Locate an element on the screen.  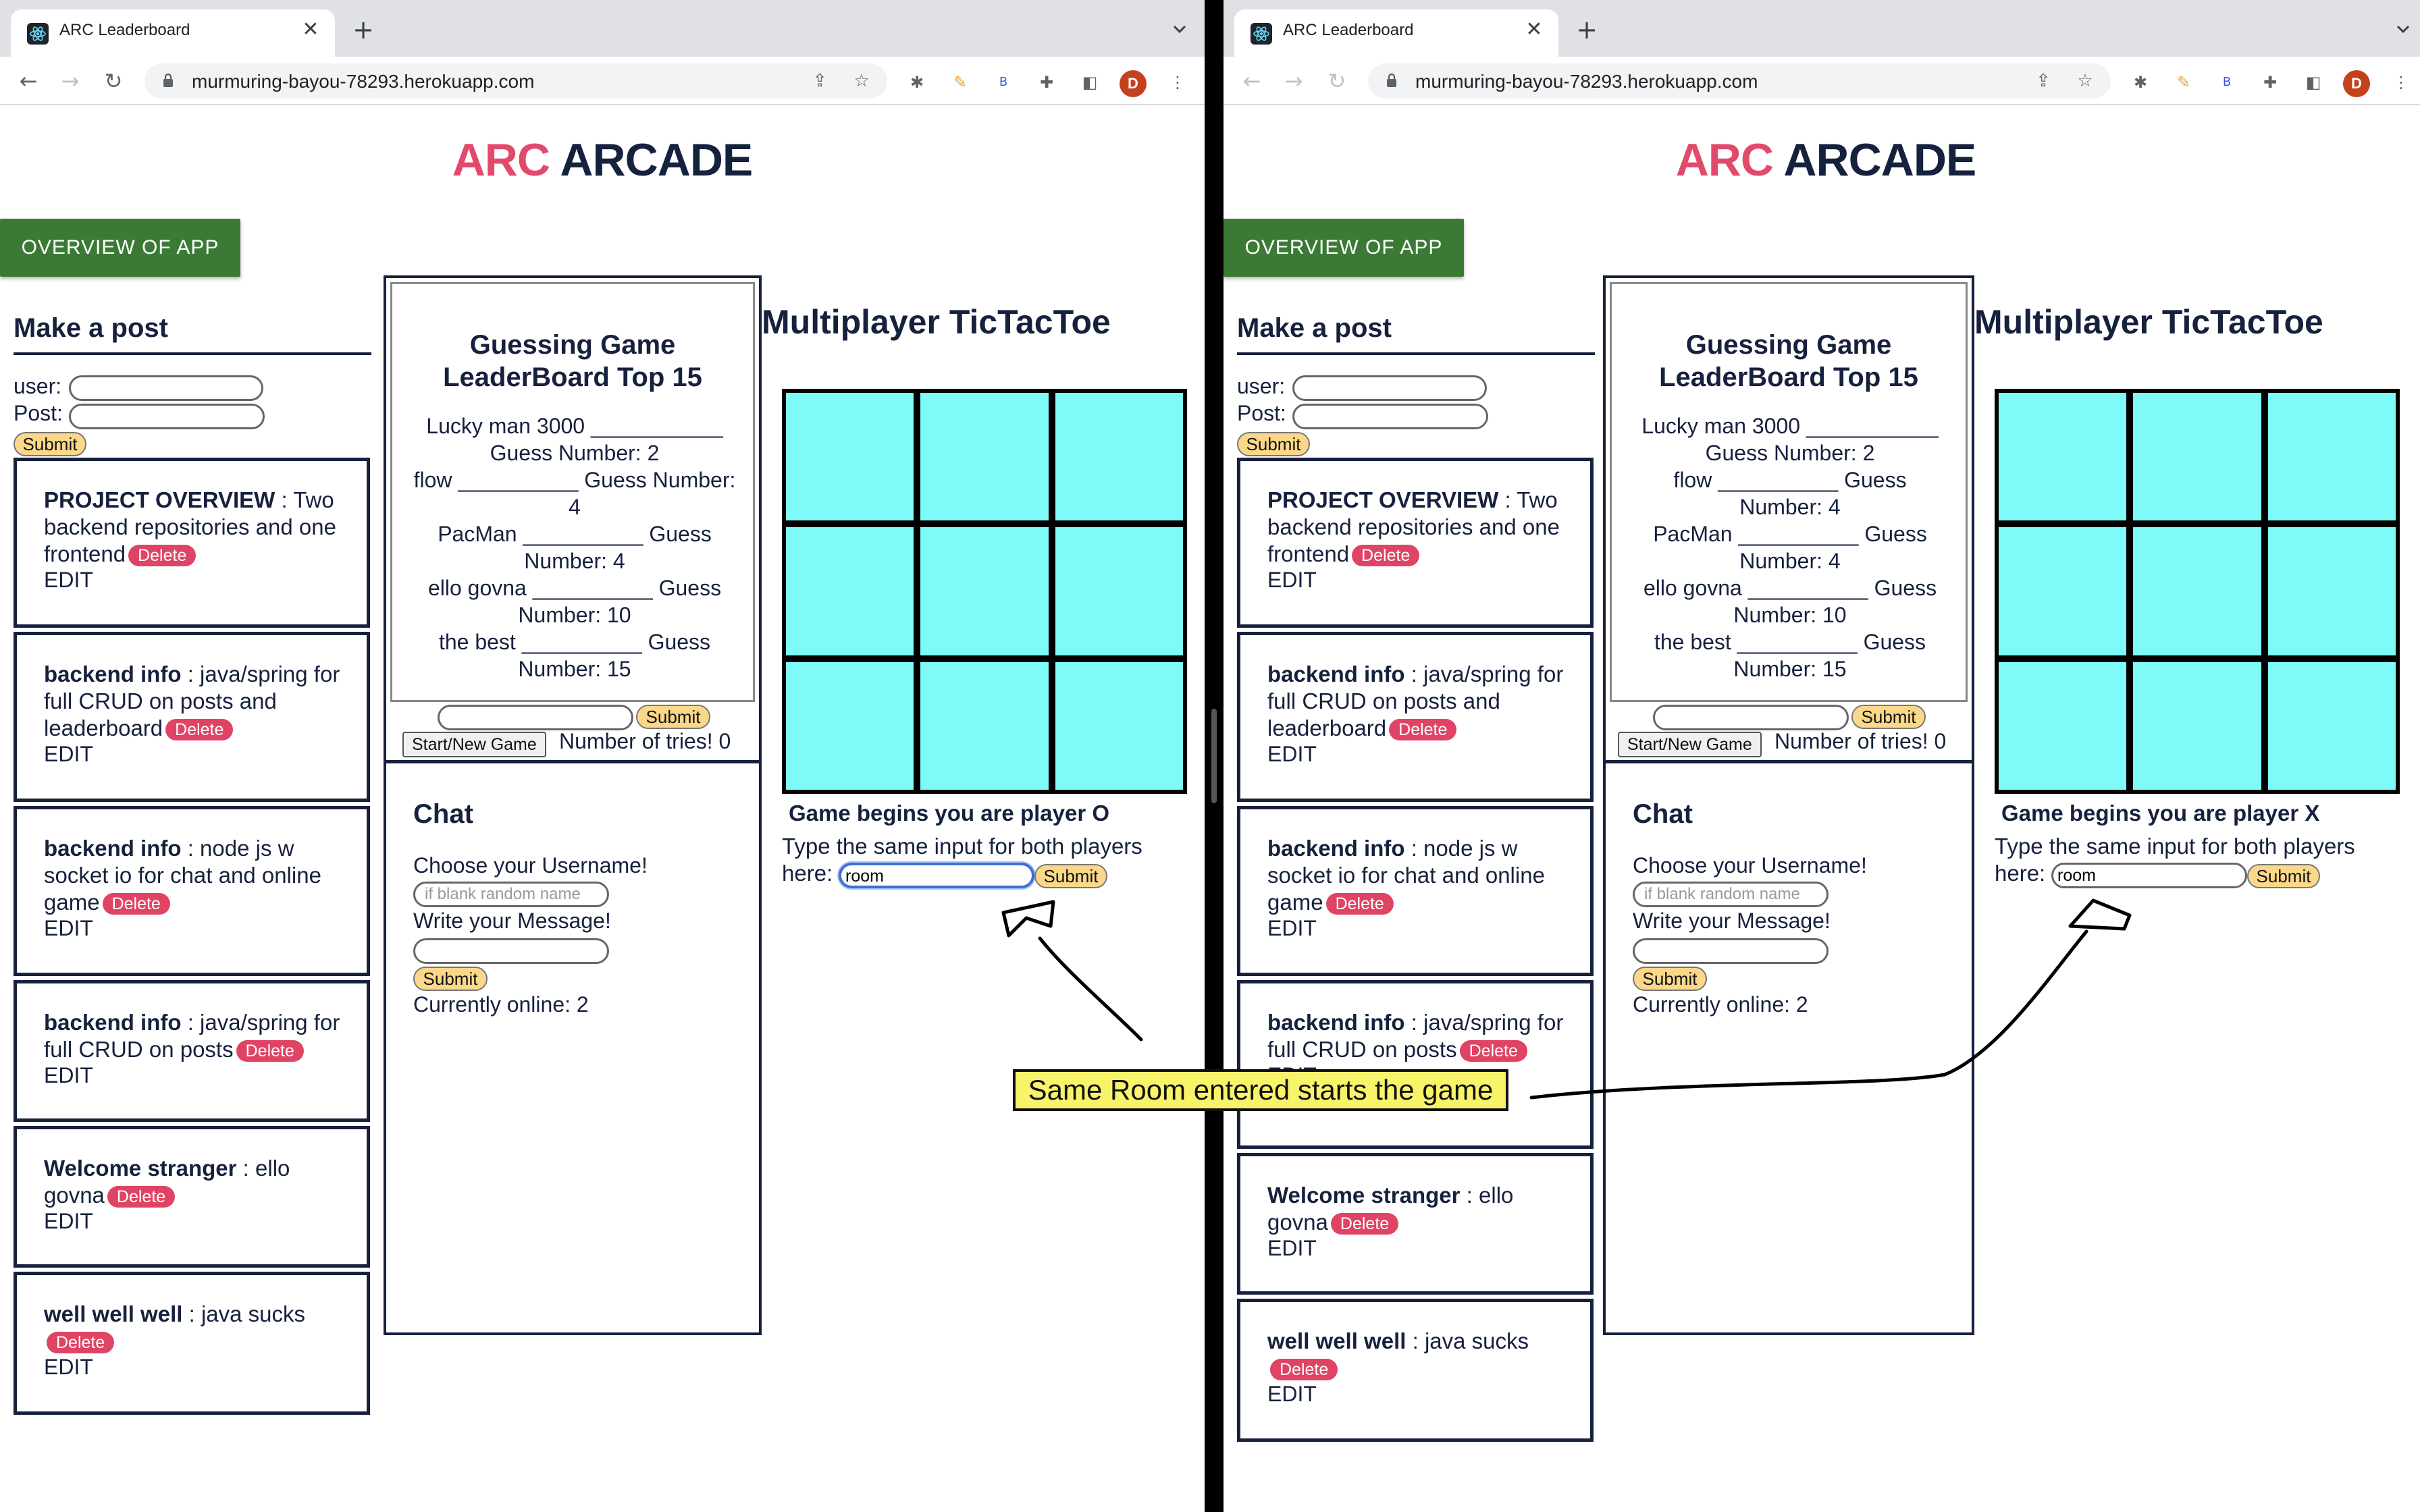
annotation-arrows is located at coordinates (1566, 999).